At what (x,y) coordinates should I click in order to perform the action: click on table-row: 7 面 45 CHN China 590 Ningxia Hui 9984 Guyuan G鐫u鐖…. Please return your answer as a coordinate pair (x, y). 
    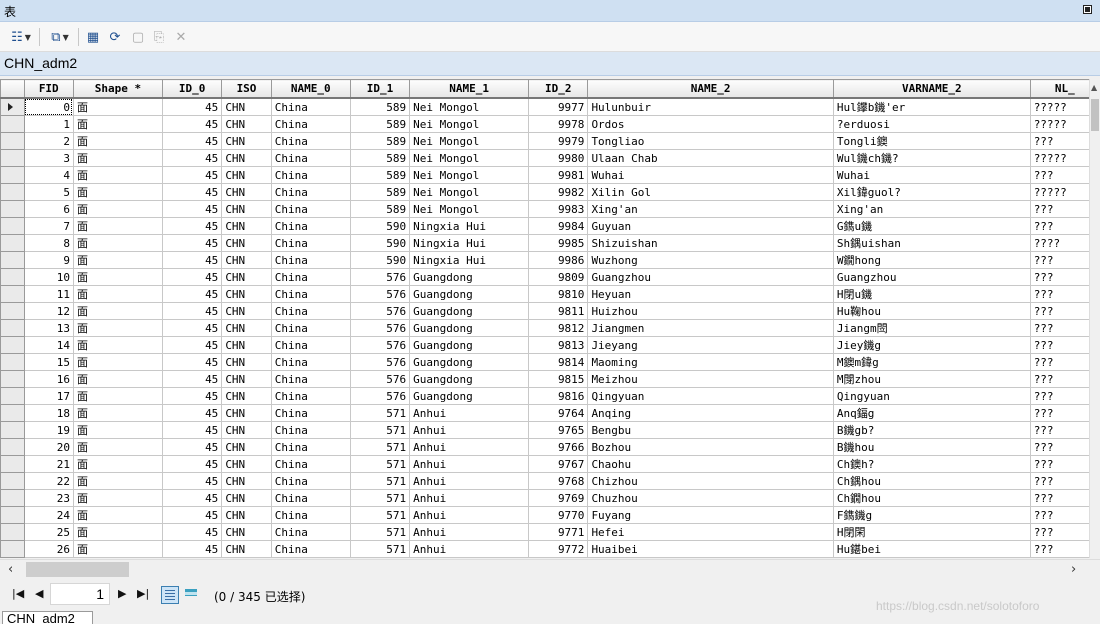
    Looking at the image, I should click on (550, 226).